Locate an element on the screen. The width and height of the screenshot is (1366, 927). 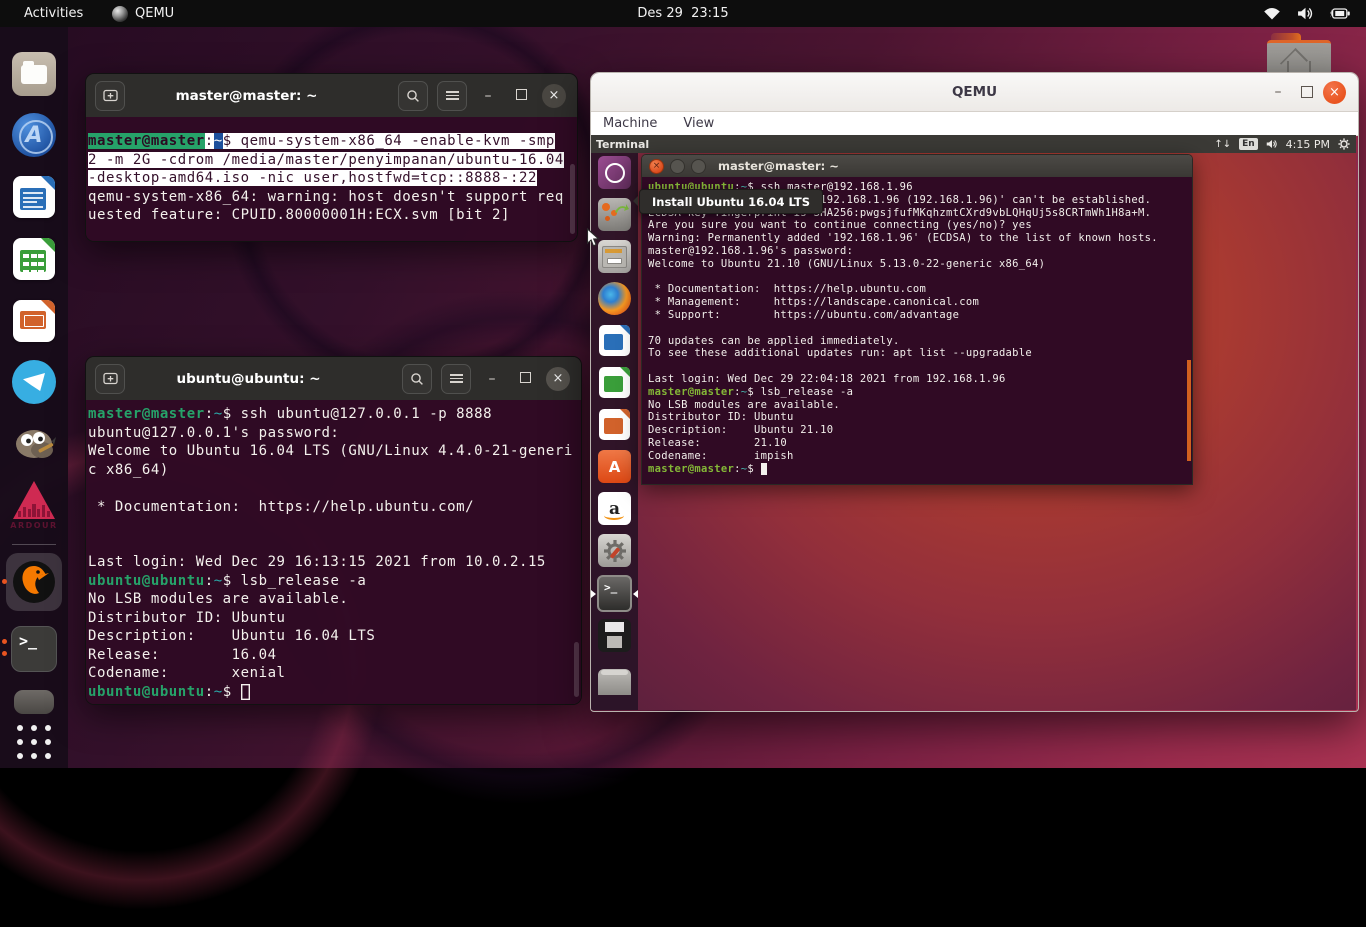
launcher-ubuntu-bfb is located at coordinates (614, 172).